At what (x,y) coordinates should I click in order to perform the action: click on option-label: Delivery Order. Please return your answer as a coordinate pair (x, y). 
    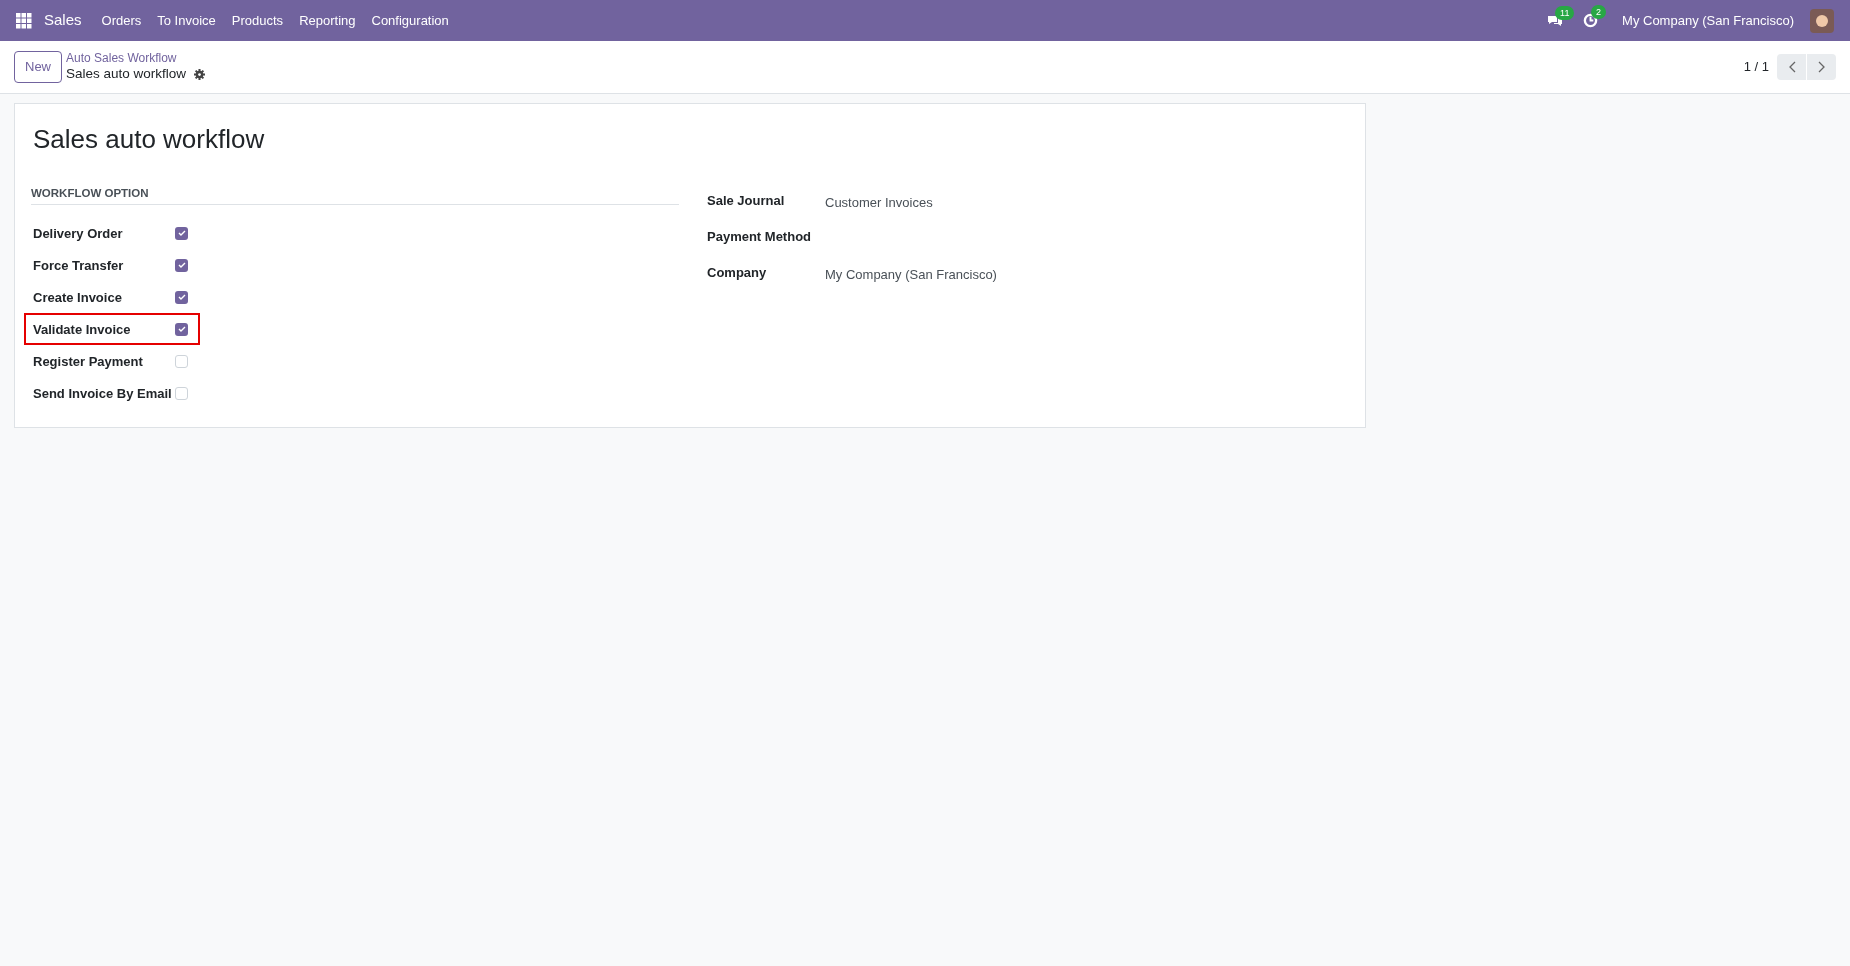
    Looking at the image, I should click on (78, 234).